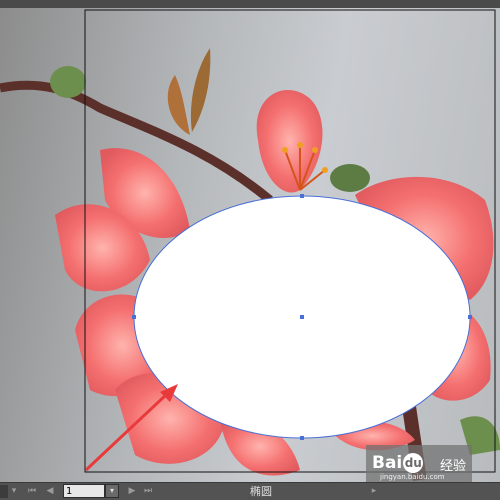 This screenshot has width=500, height=500. Describe the element at coordinates (261, 491) in the screenshot. I see `current-tool-label: 椭圆` at that location.